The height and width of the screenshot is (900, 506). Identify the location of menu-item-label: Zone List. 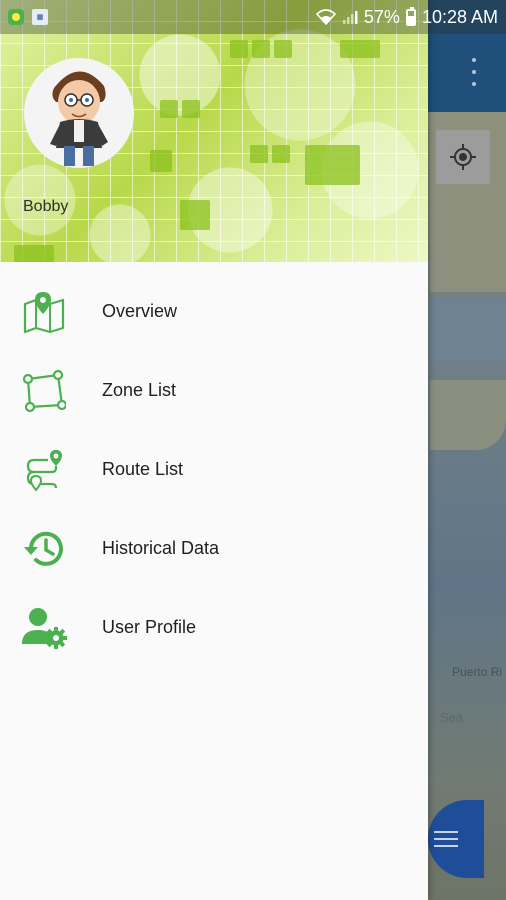
(139, 390).